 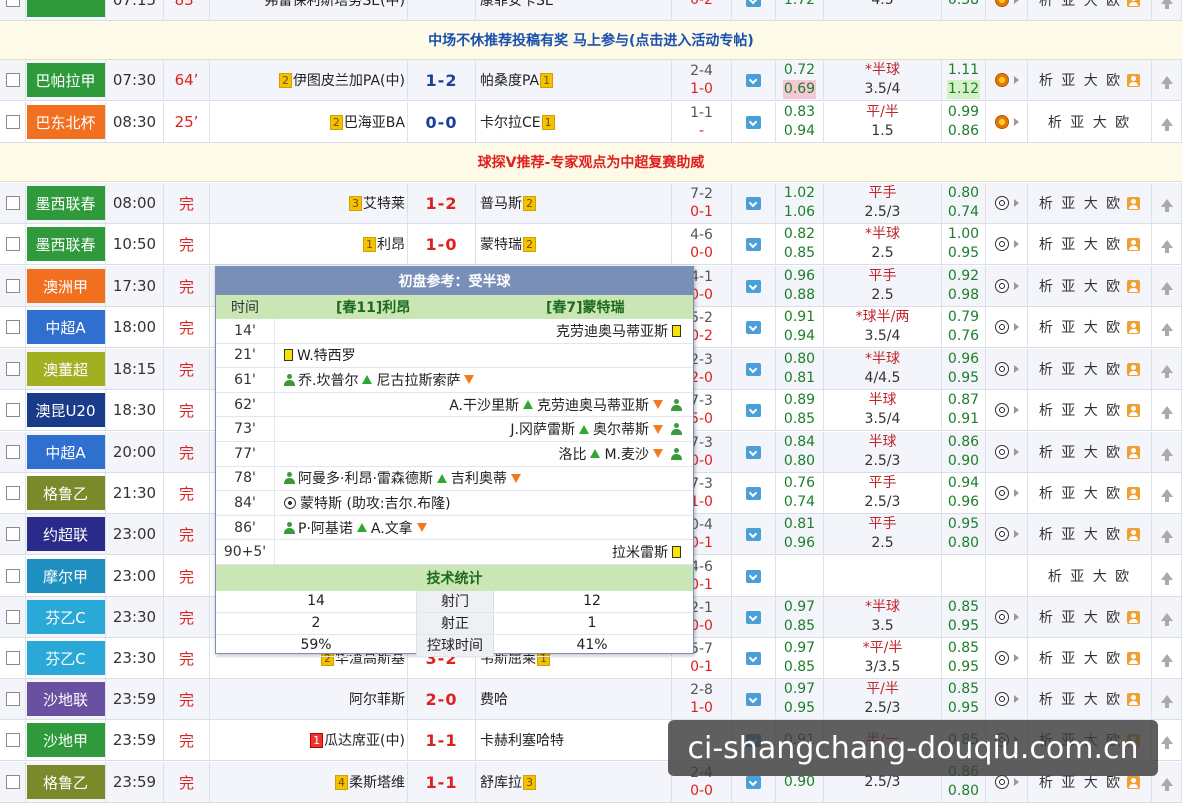 What do you see at coordinates (377, 782) in the screenshot?
I see `home-team: 柔斯塔维` at bounding box center [377, 782].